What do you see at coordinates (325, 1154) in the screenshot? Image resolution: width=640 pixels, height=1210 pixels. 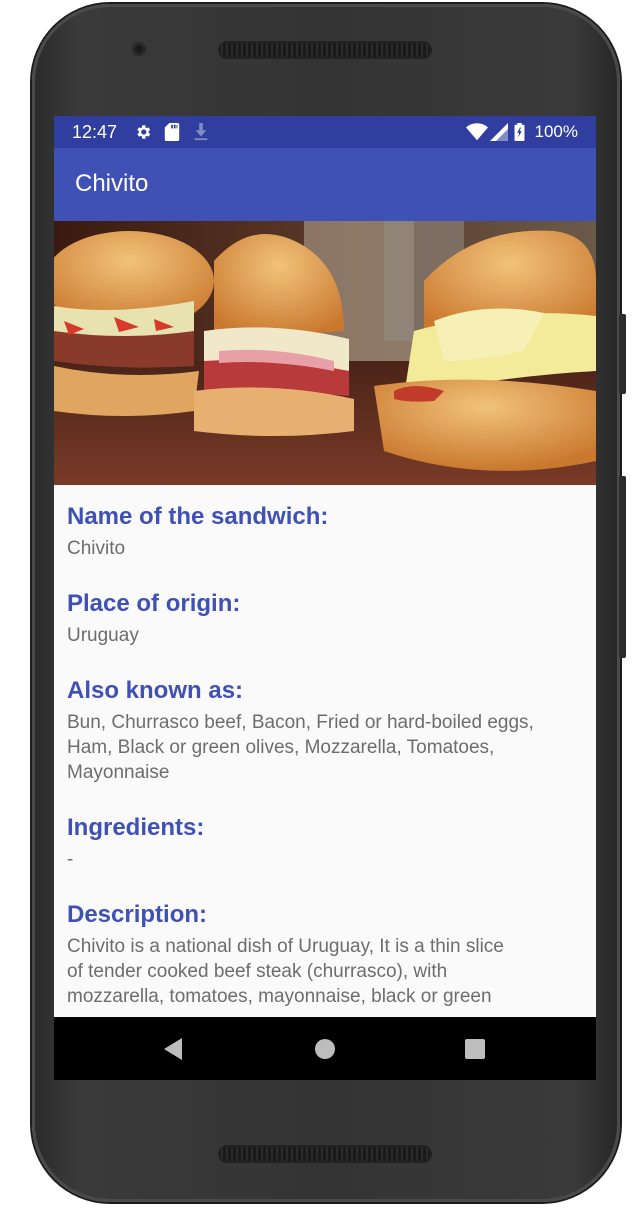 I see `bottom-speaker` at bounding box center [325, 1154].